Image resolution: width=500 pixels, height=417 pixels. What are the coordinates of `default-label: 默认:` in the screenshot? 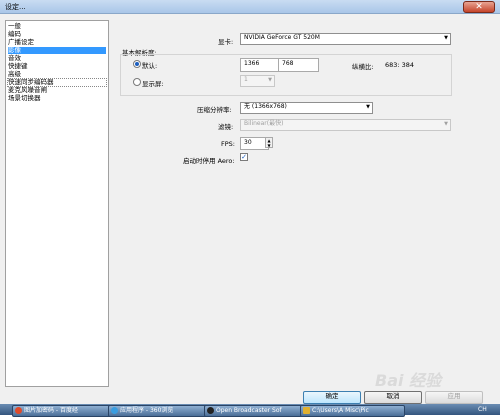 It's located at (150, 66).